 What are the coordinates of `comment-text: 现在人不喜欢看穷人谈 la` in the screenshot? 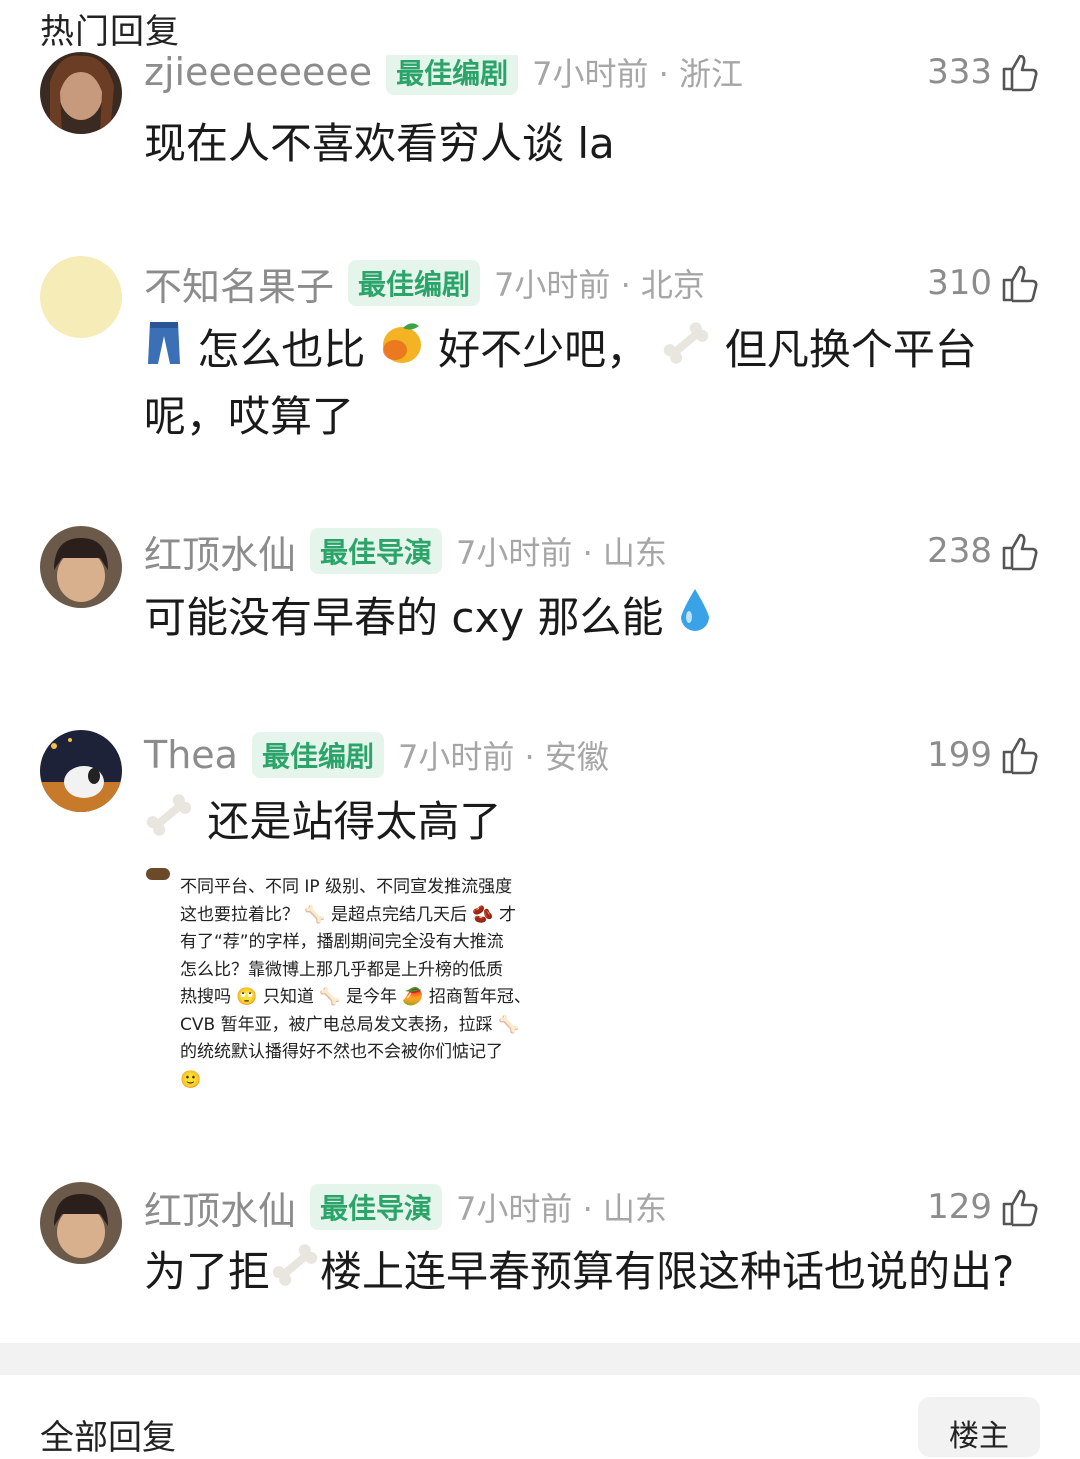 It's located at (379, 143).